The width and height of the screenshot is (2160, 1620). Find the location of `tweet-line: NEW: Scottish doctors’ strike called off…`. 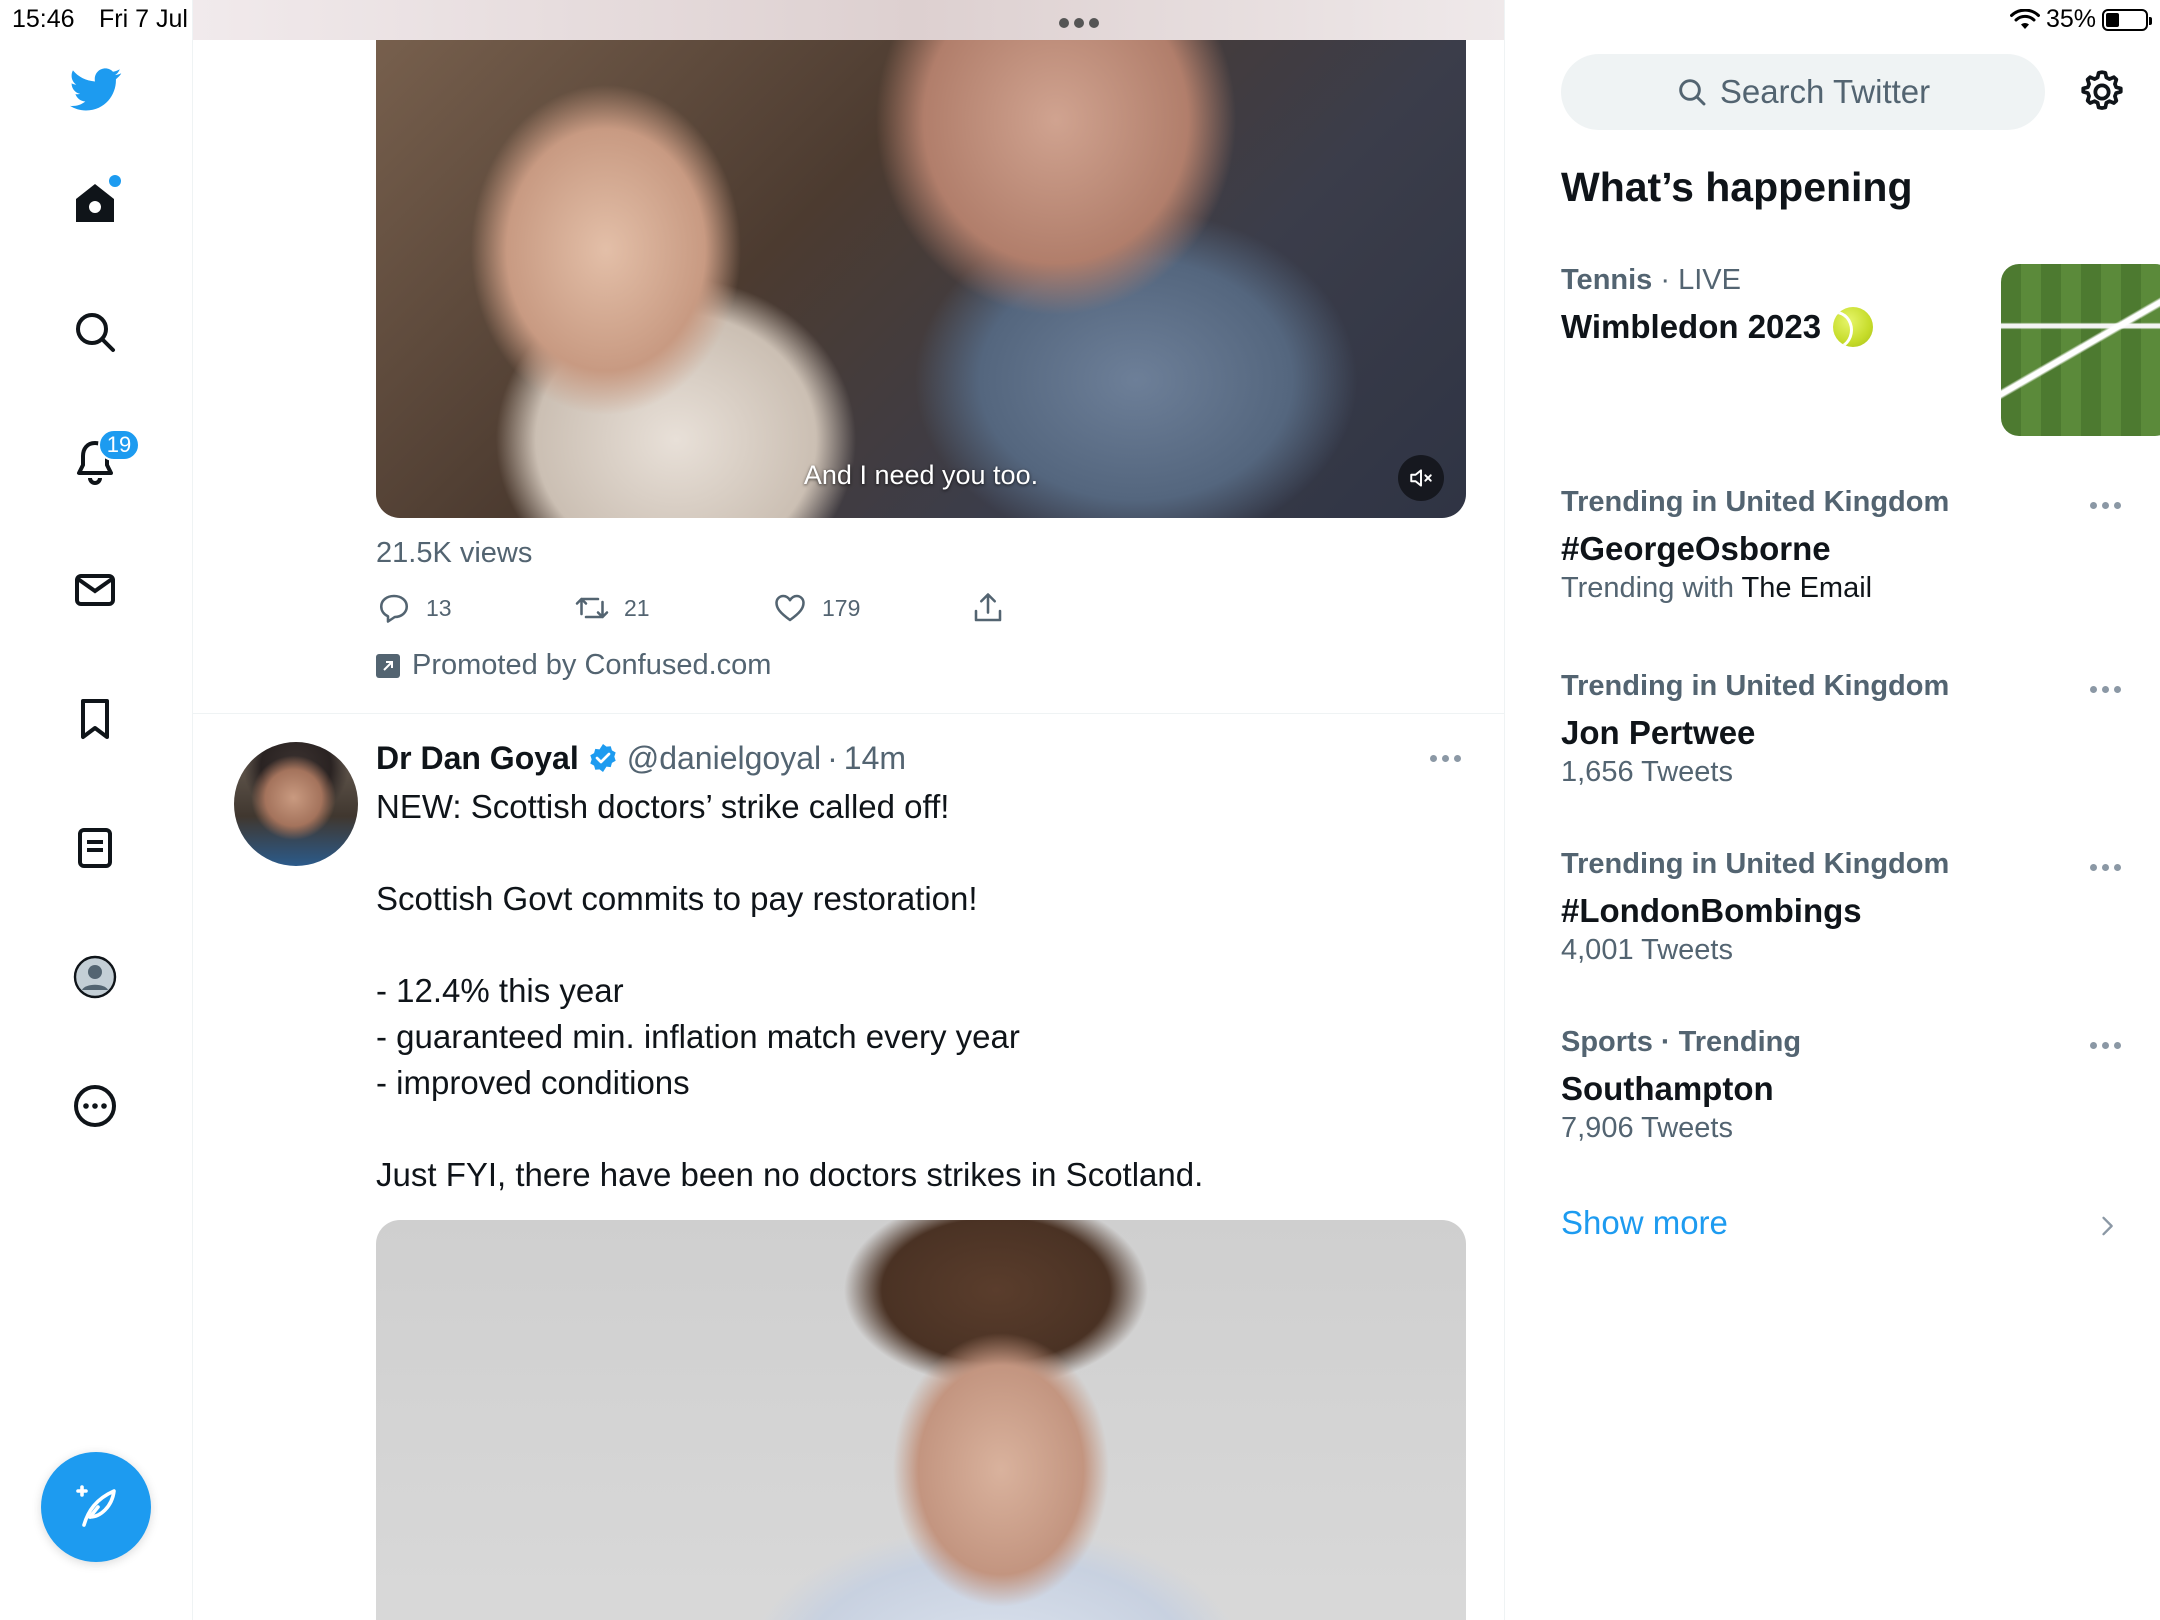

tweet-line: NEW: Scottish doctors’ strike called off… is located at coordinates (663, 806).